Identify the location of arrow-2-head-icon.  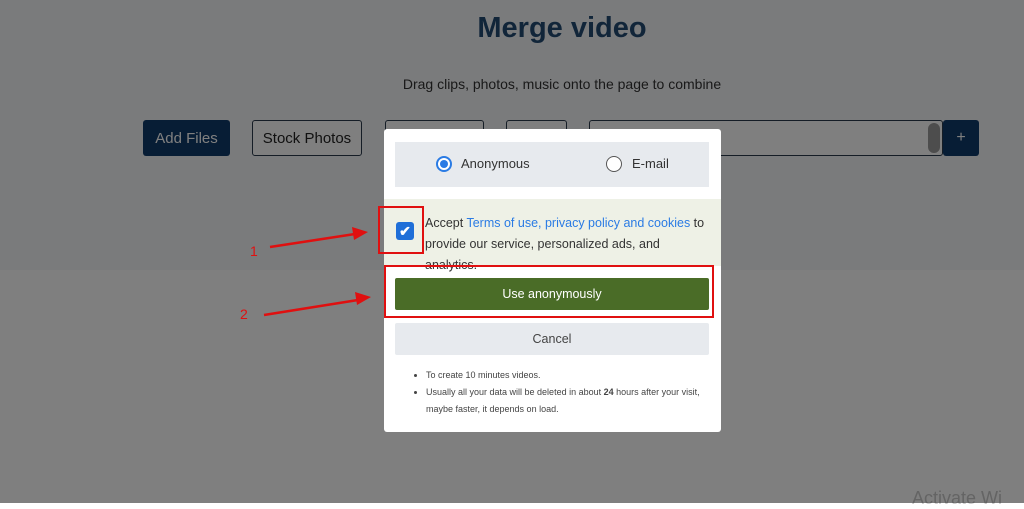
(363, 298).